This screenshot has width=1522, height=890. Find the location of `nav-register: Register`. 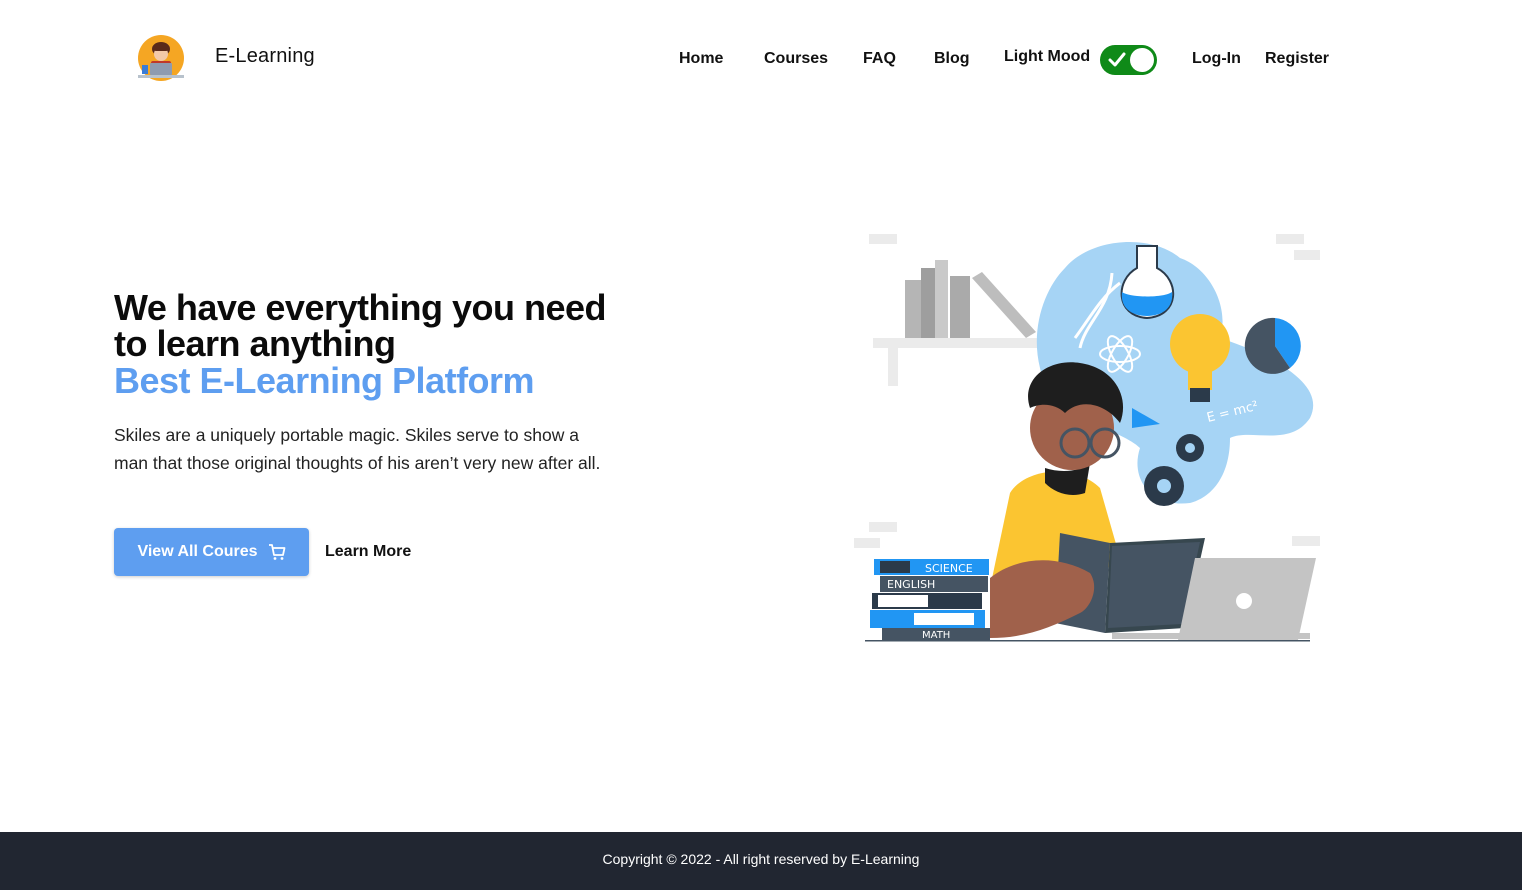

nav-register: Register is located at coordinates (1297, 59).